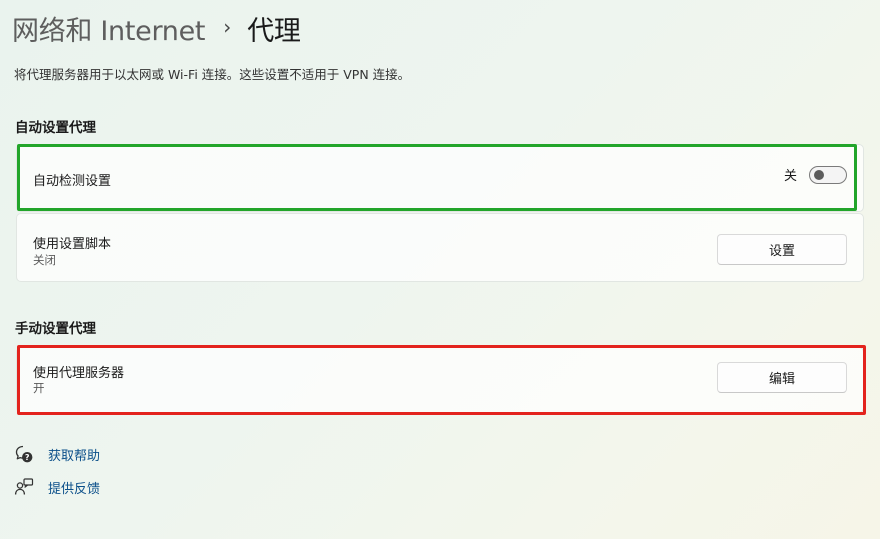 The image size is (880, 539). I want to click on feedback-label: 提供反馈, so click(74, 489).